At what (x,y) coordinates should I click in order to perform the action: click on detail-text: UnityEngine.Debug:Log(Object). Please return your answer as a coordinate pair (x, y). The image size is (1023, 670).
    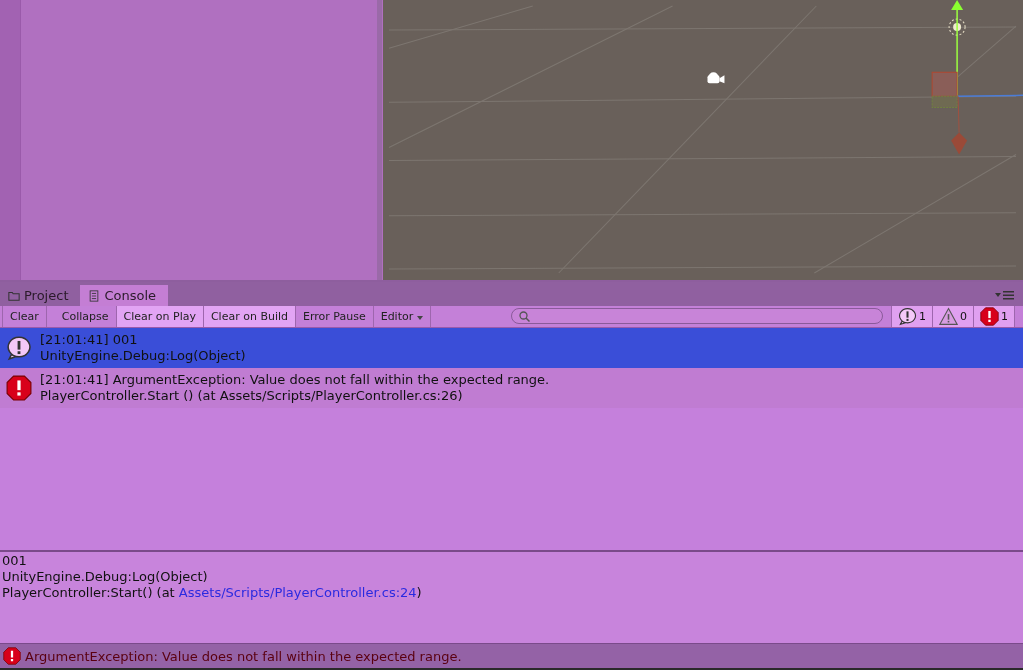
    Looking at the image, I should click on (105, 577).